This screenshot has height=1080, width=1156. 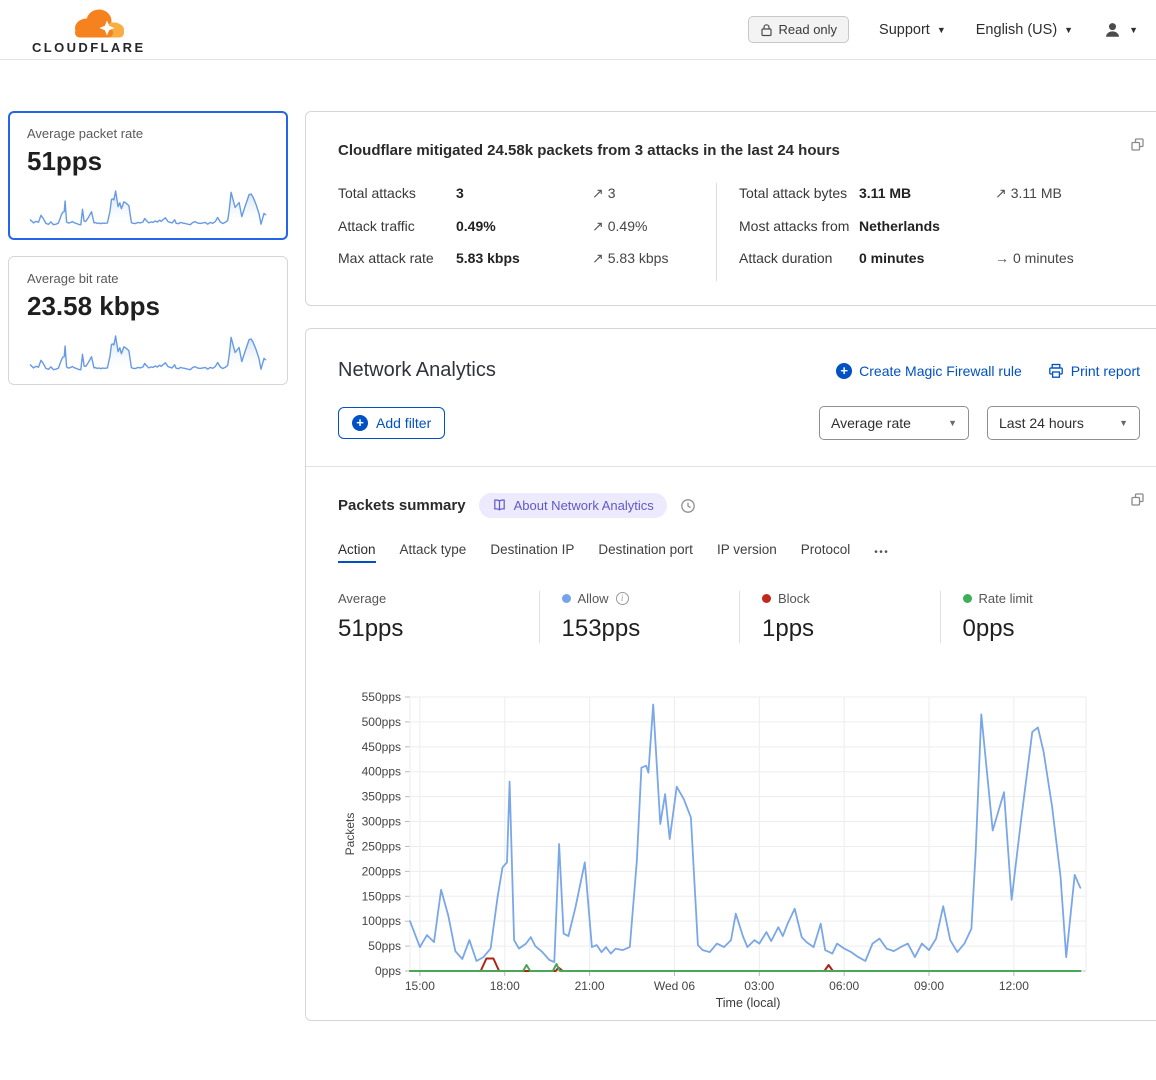 What do you see at coordinates (417, 370) in the screenshot?
I see `network-analytics-title: Network Analytics` at bounding box center [417, 370].